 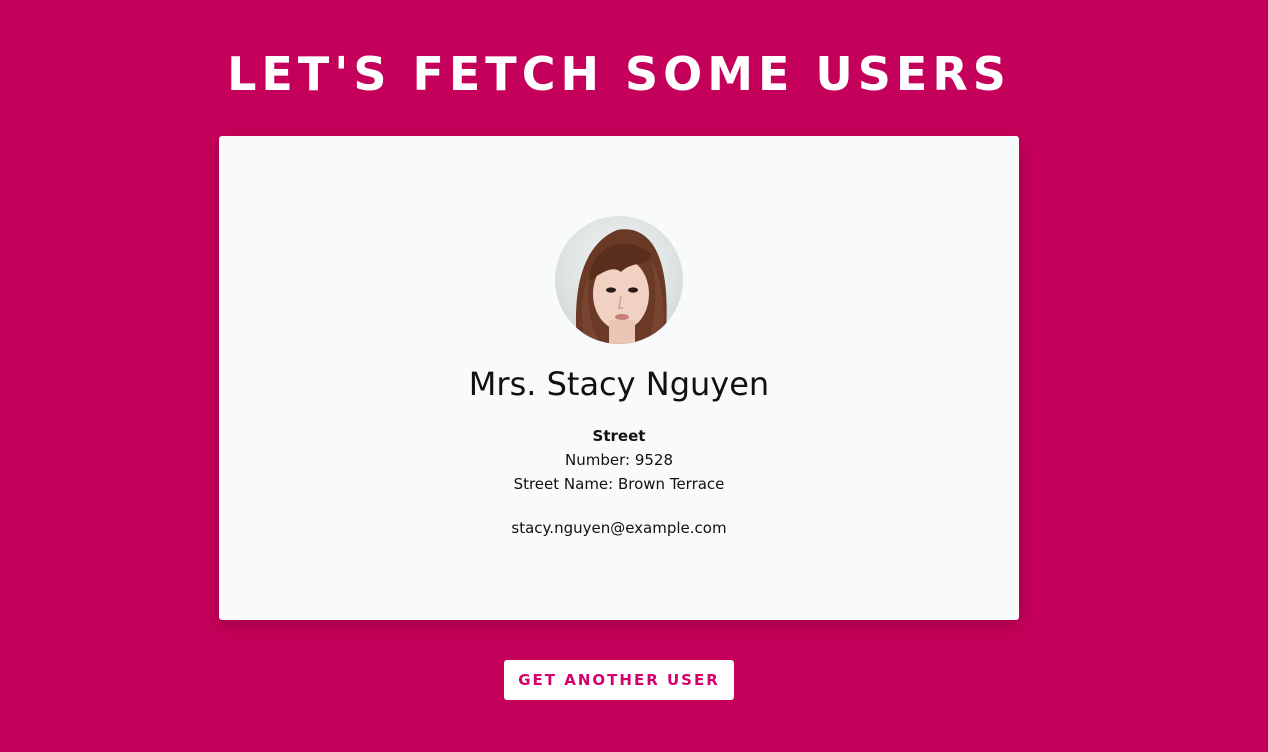 I want to click on street-heading: Street, so click(x=619, y=436).